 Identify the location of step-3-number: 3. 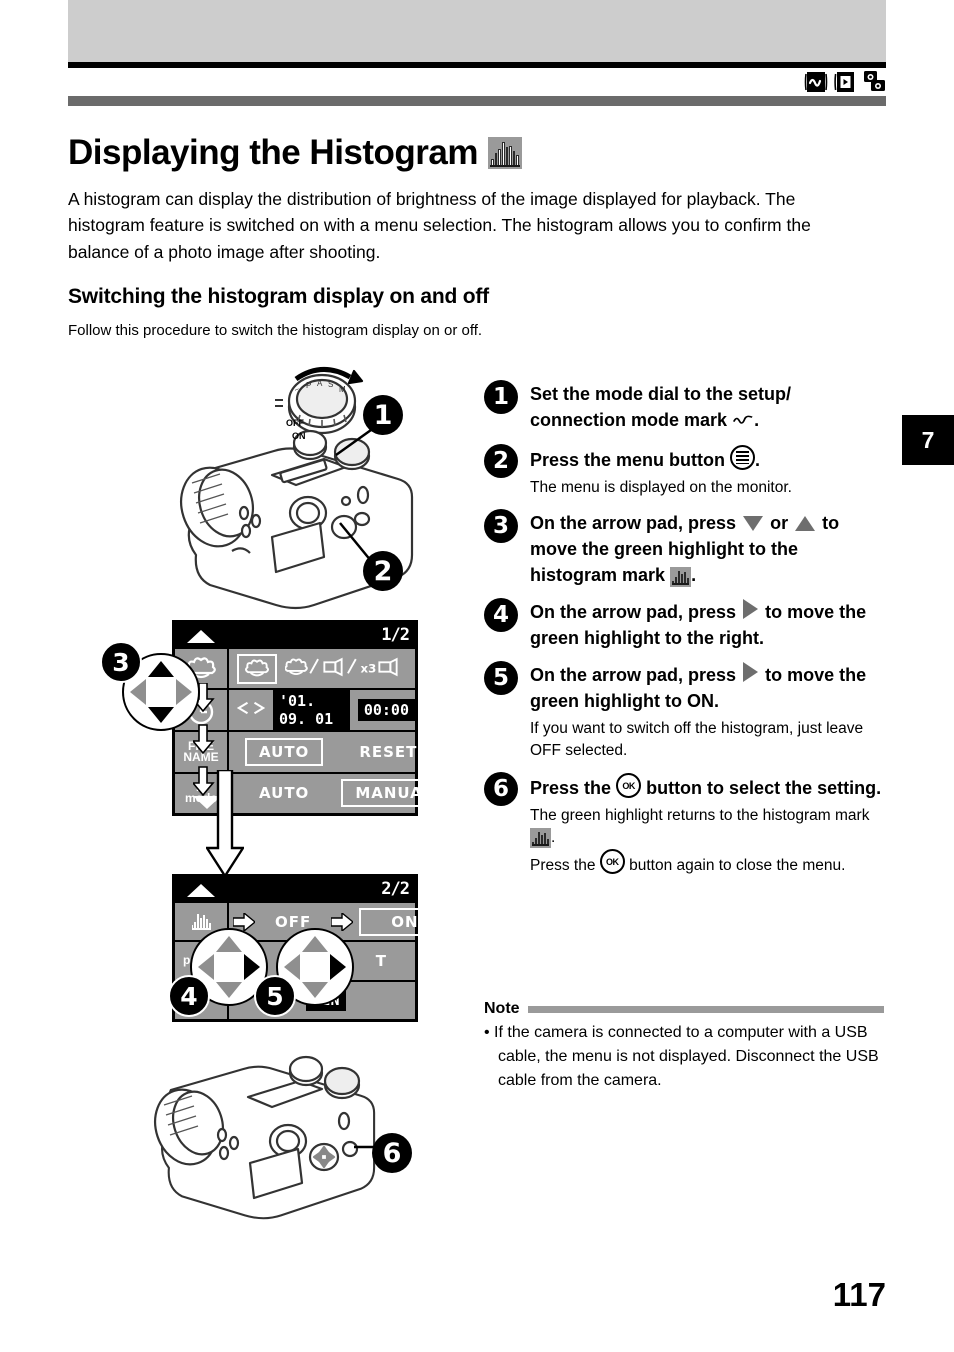
(501, 526).